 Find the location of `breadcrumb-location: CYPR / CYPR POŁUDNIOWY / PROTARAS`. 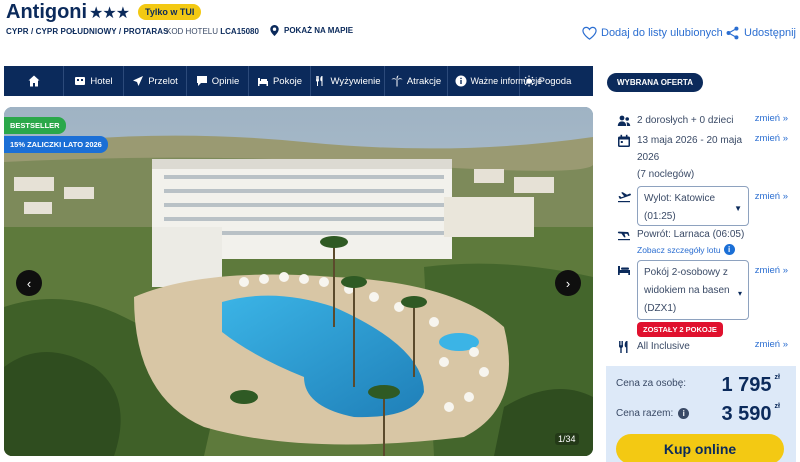

breadcrumb-location: CYPR / CYPR POŁUDNIOWY / PROTARAS is located at coordinates (87, 31).